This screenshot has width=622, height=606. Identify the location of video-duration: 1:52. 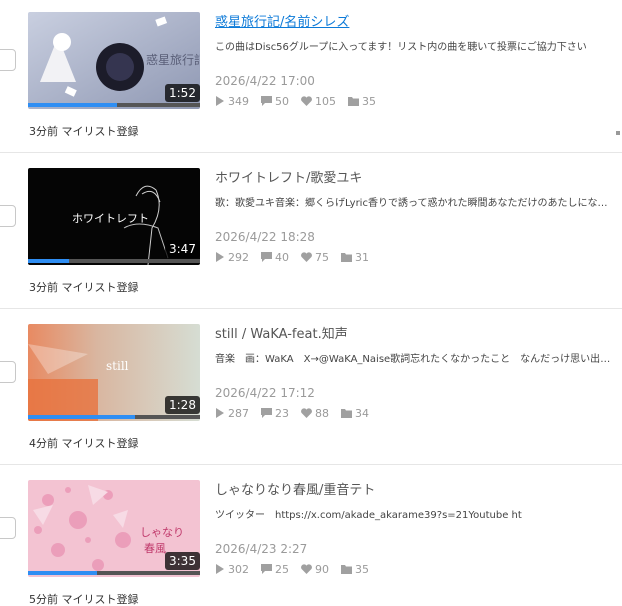
(182, 93).